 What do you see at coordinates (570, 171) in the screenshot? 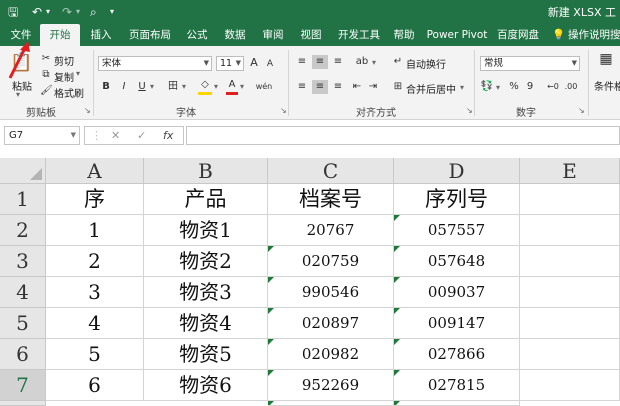
I see `column-header-e: E` at bounding box center [570, 171].